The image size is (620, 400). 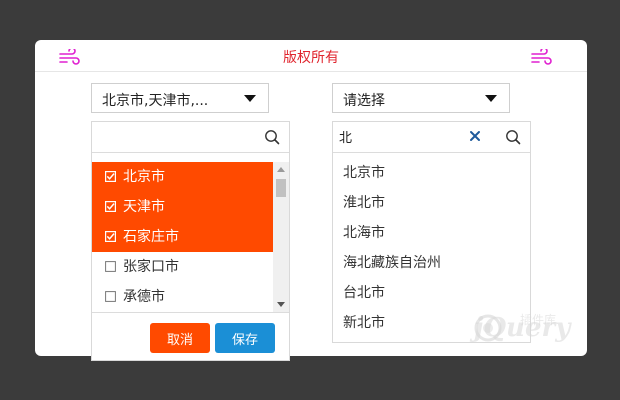 I want to click on scrollbar, so click(x=281, y=237).